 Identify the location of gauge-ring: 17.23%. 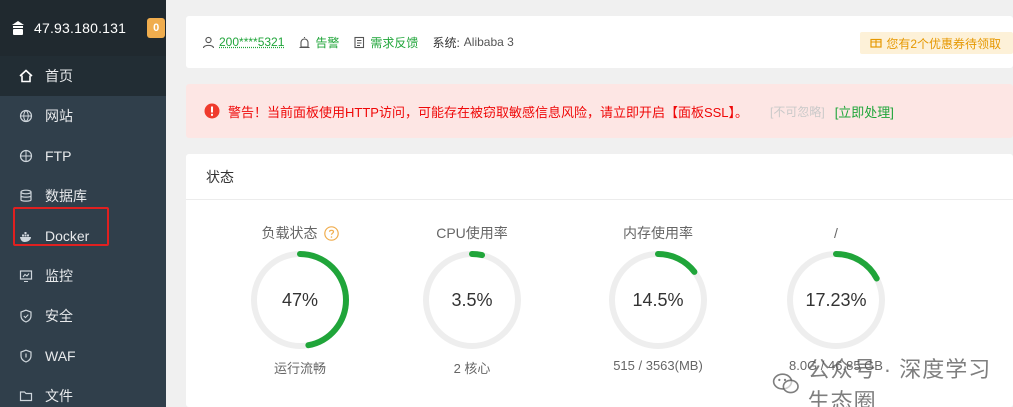
(836, 300).